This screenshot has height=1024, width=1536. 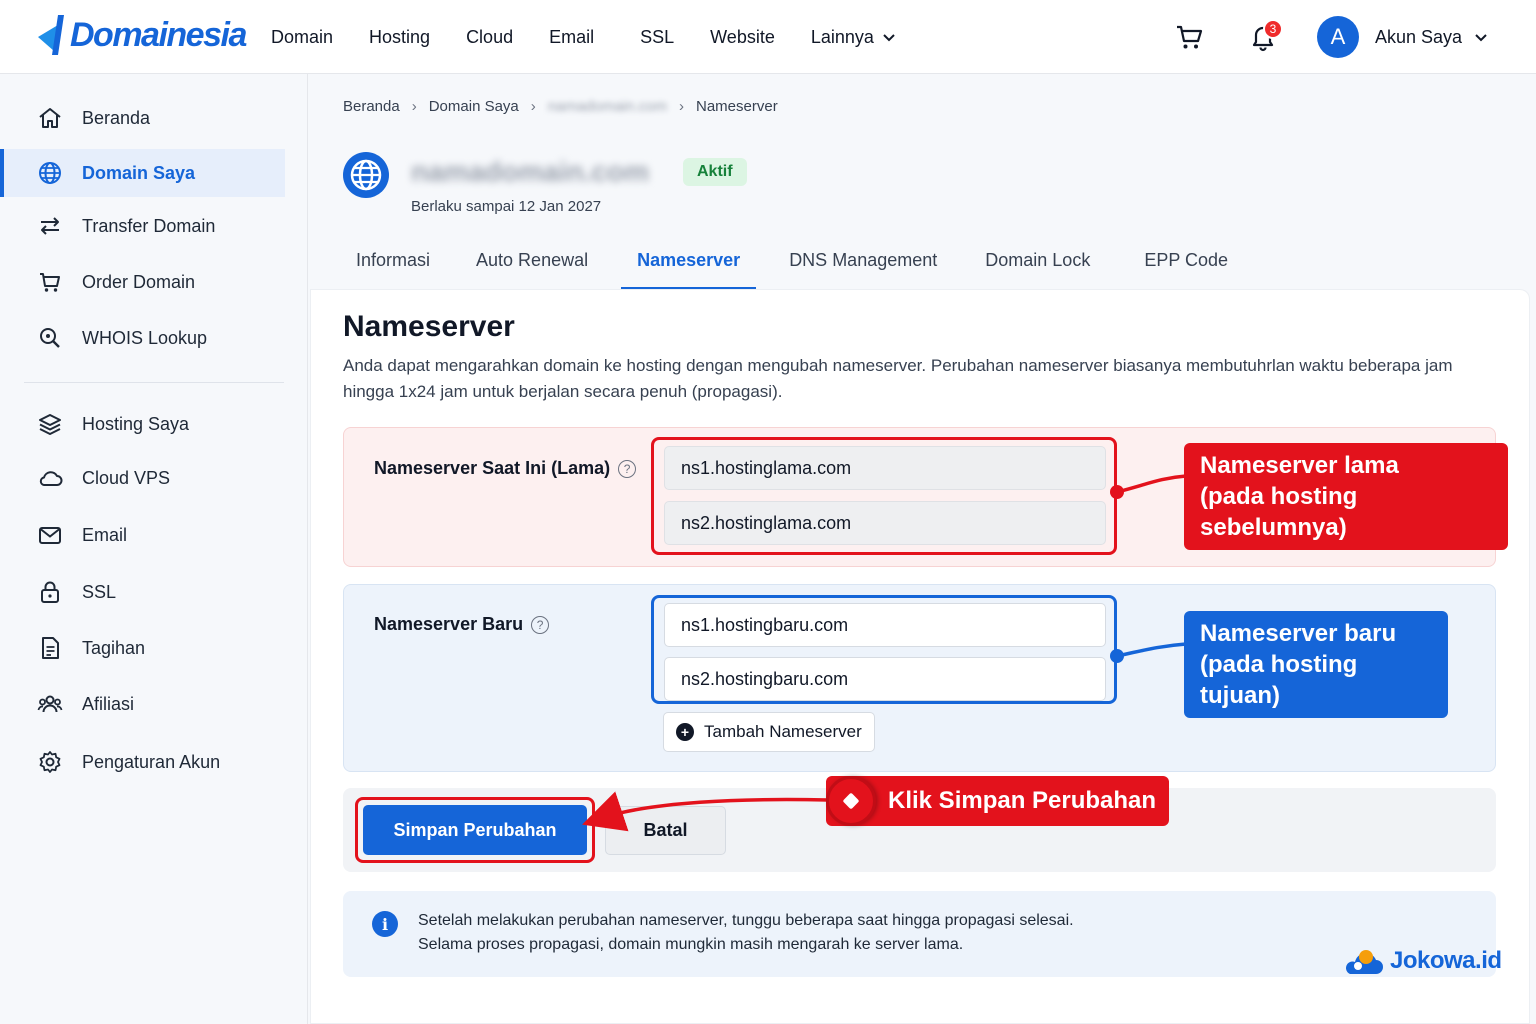 I want to click on sidebar-item-tagihan: Tagihan, so click(x=142, y=648).